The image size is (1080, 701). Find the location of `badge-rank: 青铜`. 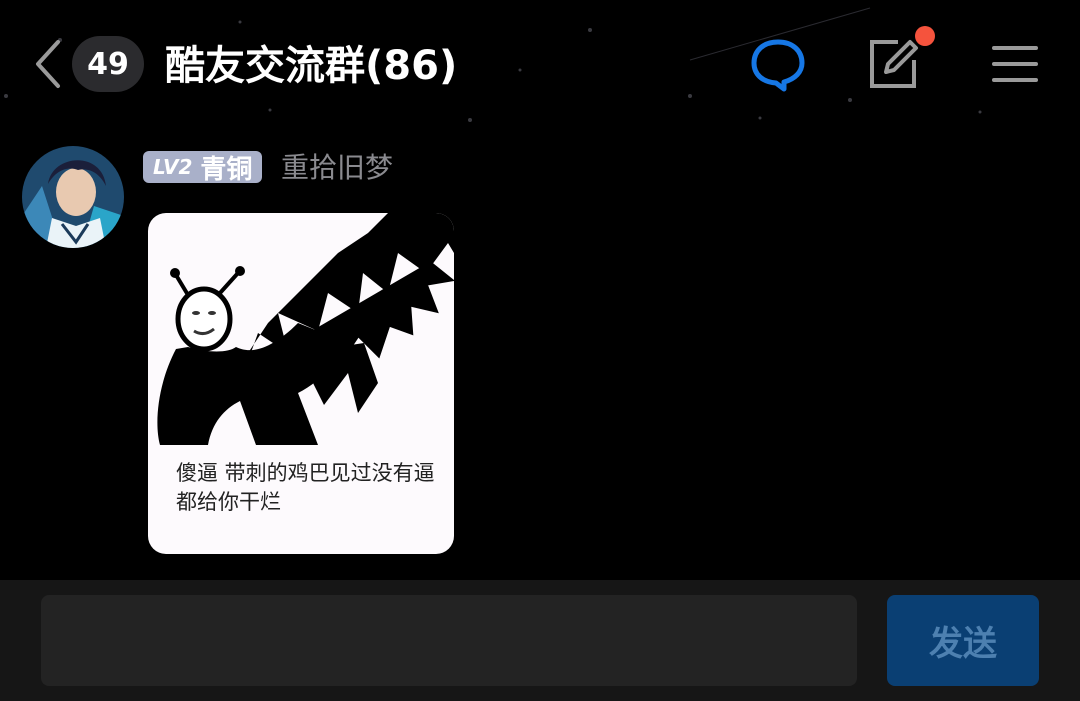

badge-rank: 青铜 is located at coordinates (226, 169).